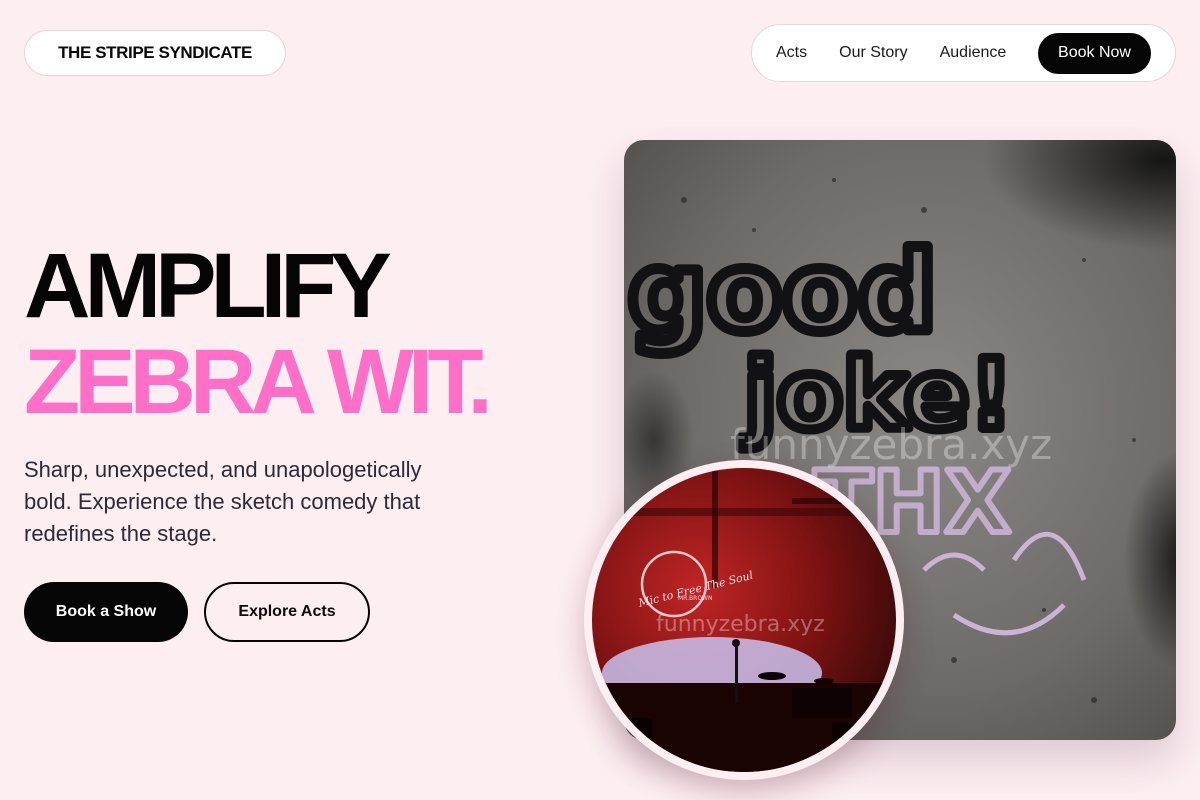 This screenshot has width=1200, height=800. What do you see at coordinates (258, 382) in the screenshot?
I see `hero-title-line-2: ZEBRA WIT.` at bounding box center [258, 382].